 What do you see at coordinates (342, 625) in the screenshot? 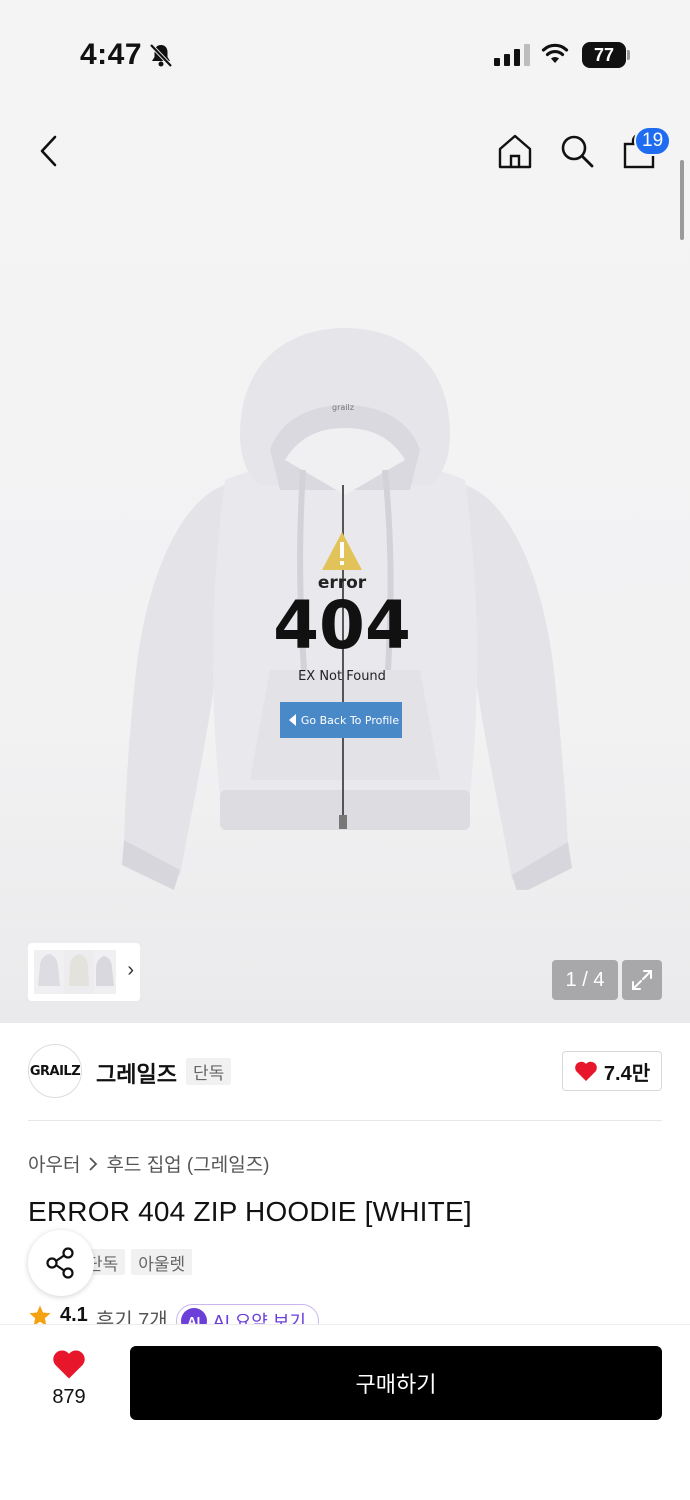
I see `print-error-code: 404` at bounding box center [342, 625].